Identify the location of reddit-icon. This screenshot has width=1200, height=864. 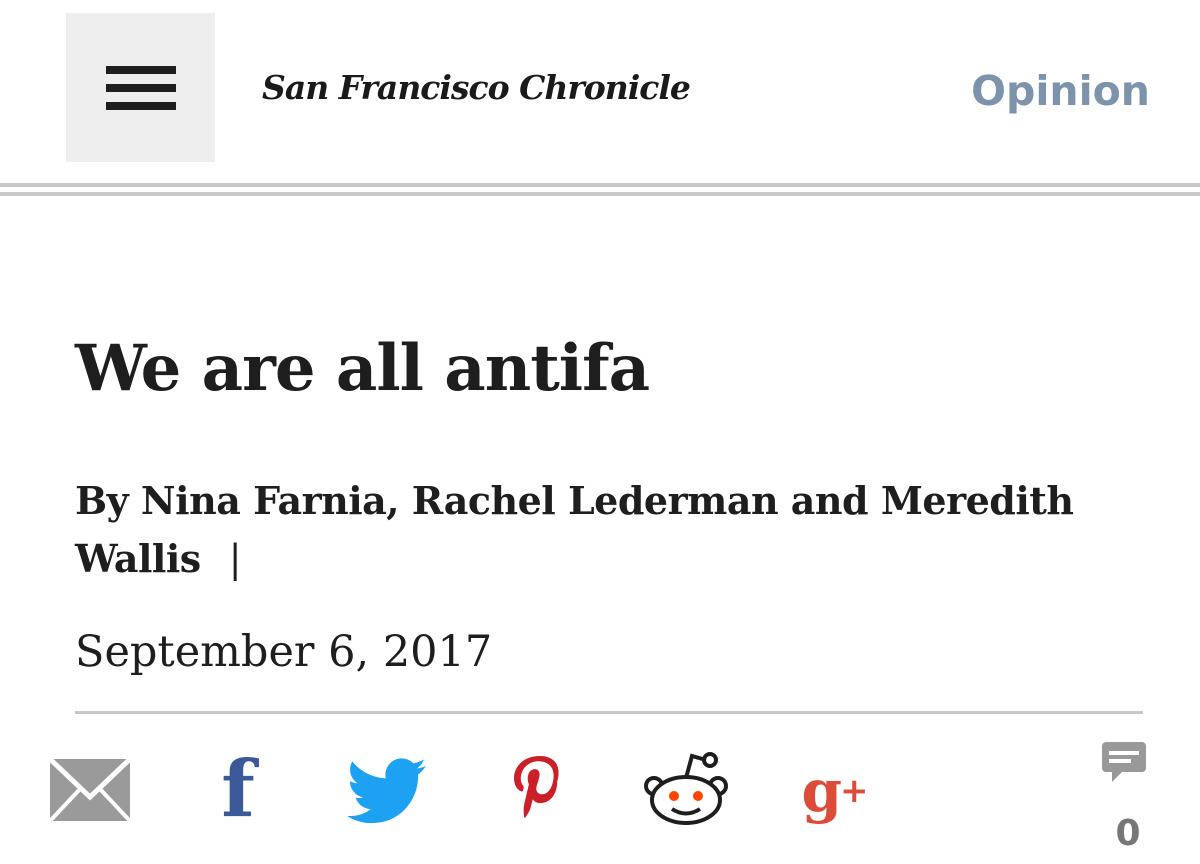
(686, 789).